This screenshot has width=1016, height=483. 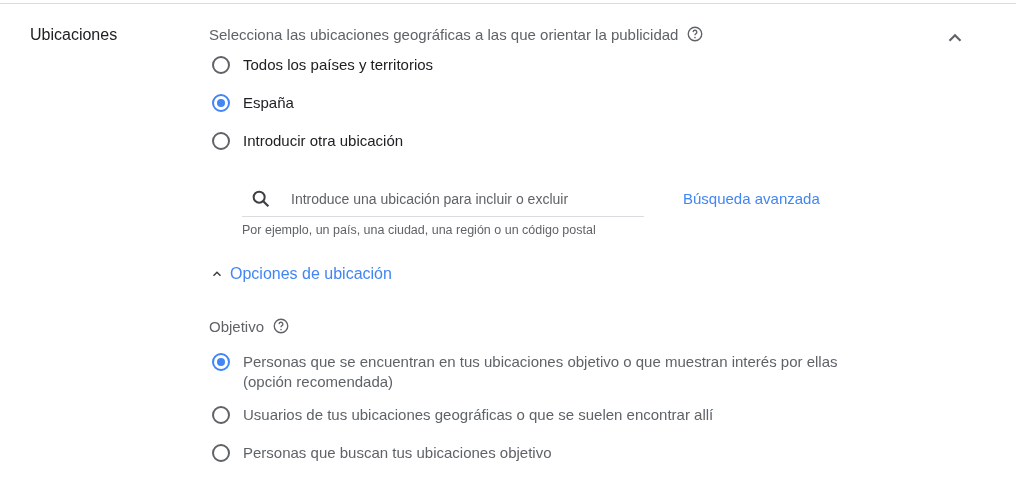 What do you see at coordinates (338, 65) in the screenshot?
I see `radio-label: Todos los países y territorios` at bounding box center [338, 65].